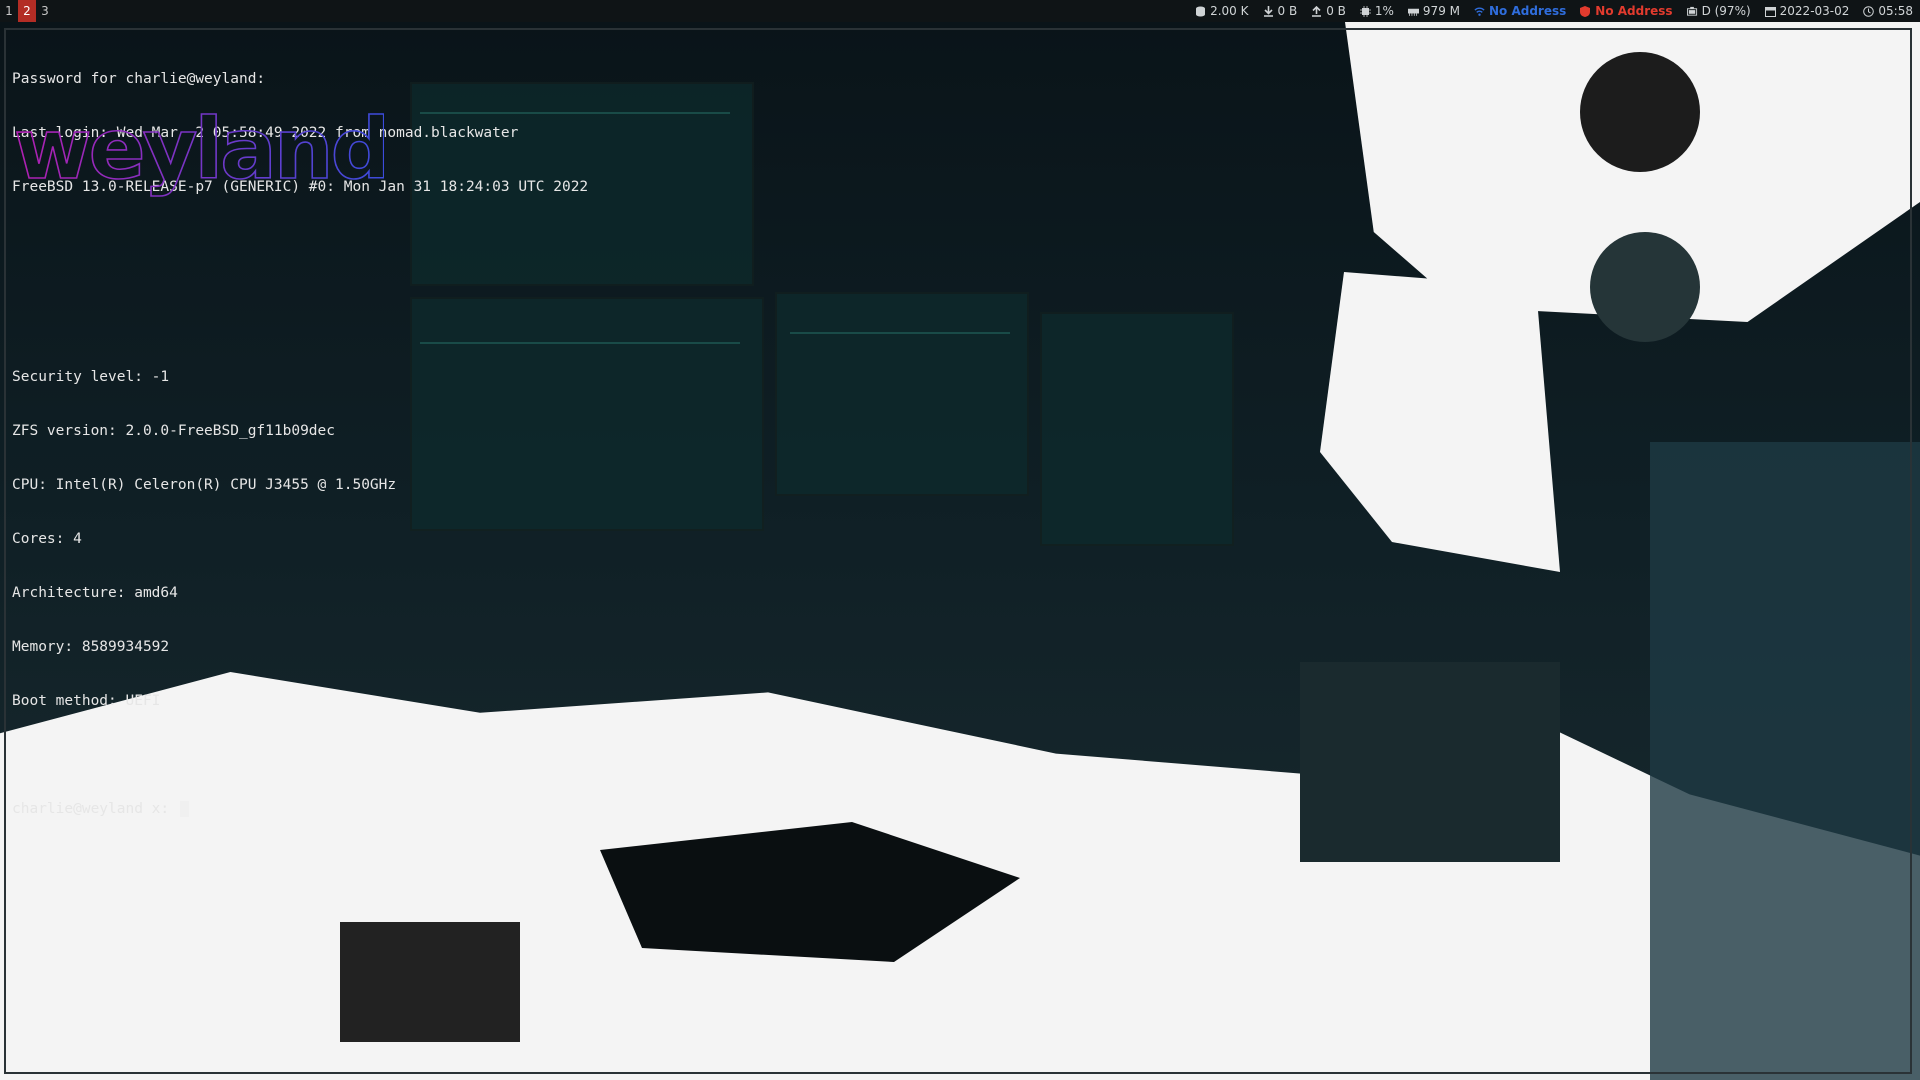 This screenshot has height=1080, width=1920. Describe the element at coordinates (91, 647) in the screenshot. I see `terminal-line: Memory: 8589934592` at that location.